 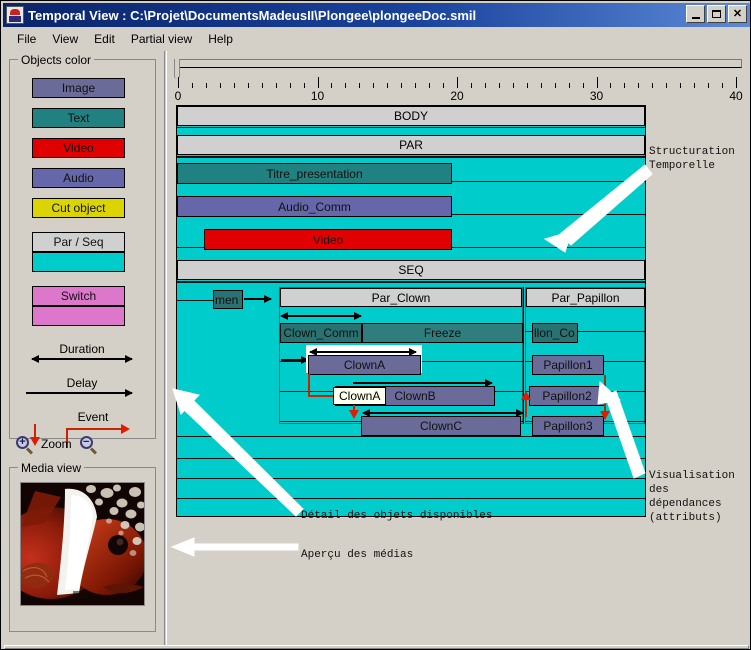 What do you see at coordinates (15, 15) in the screenshot?
I see `app-icon` at bounding box center [15, 15].